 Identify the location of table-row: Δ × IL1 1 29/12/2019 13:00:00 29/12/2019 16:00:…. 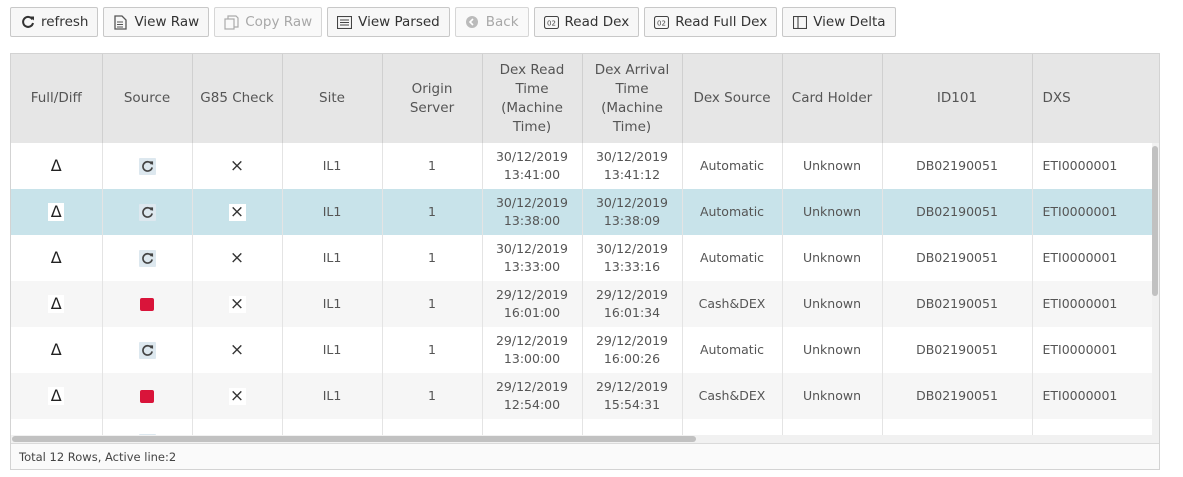
(585, 350).